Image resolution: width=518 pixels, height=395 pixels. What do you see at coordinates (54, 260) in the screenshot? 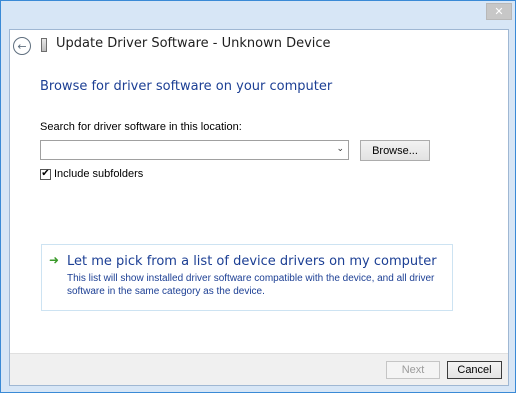
I see `green-arrow-icon: ➜` at bounding box center [54, 260].